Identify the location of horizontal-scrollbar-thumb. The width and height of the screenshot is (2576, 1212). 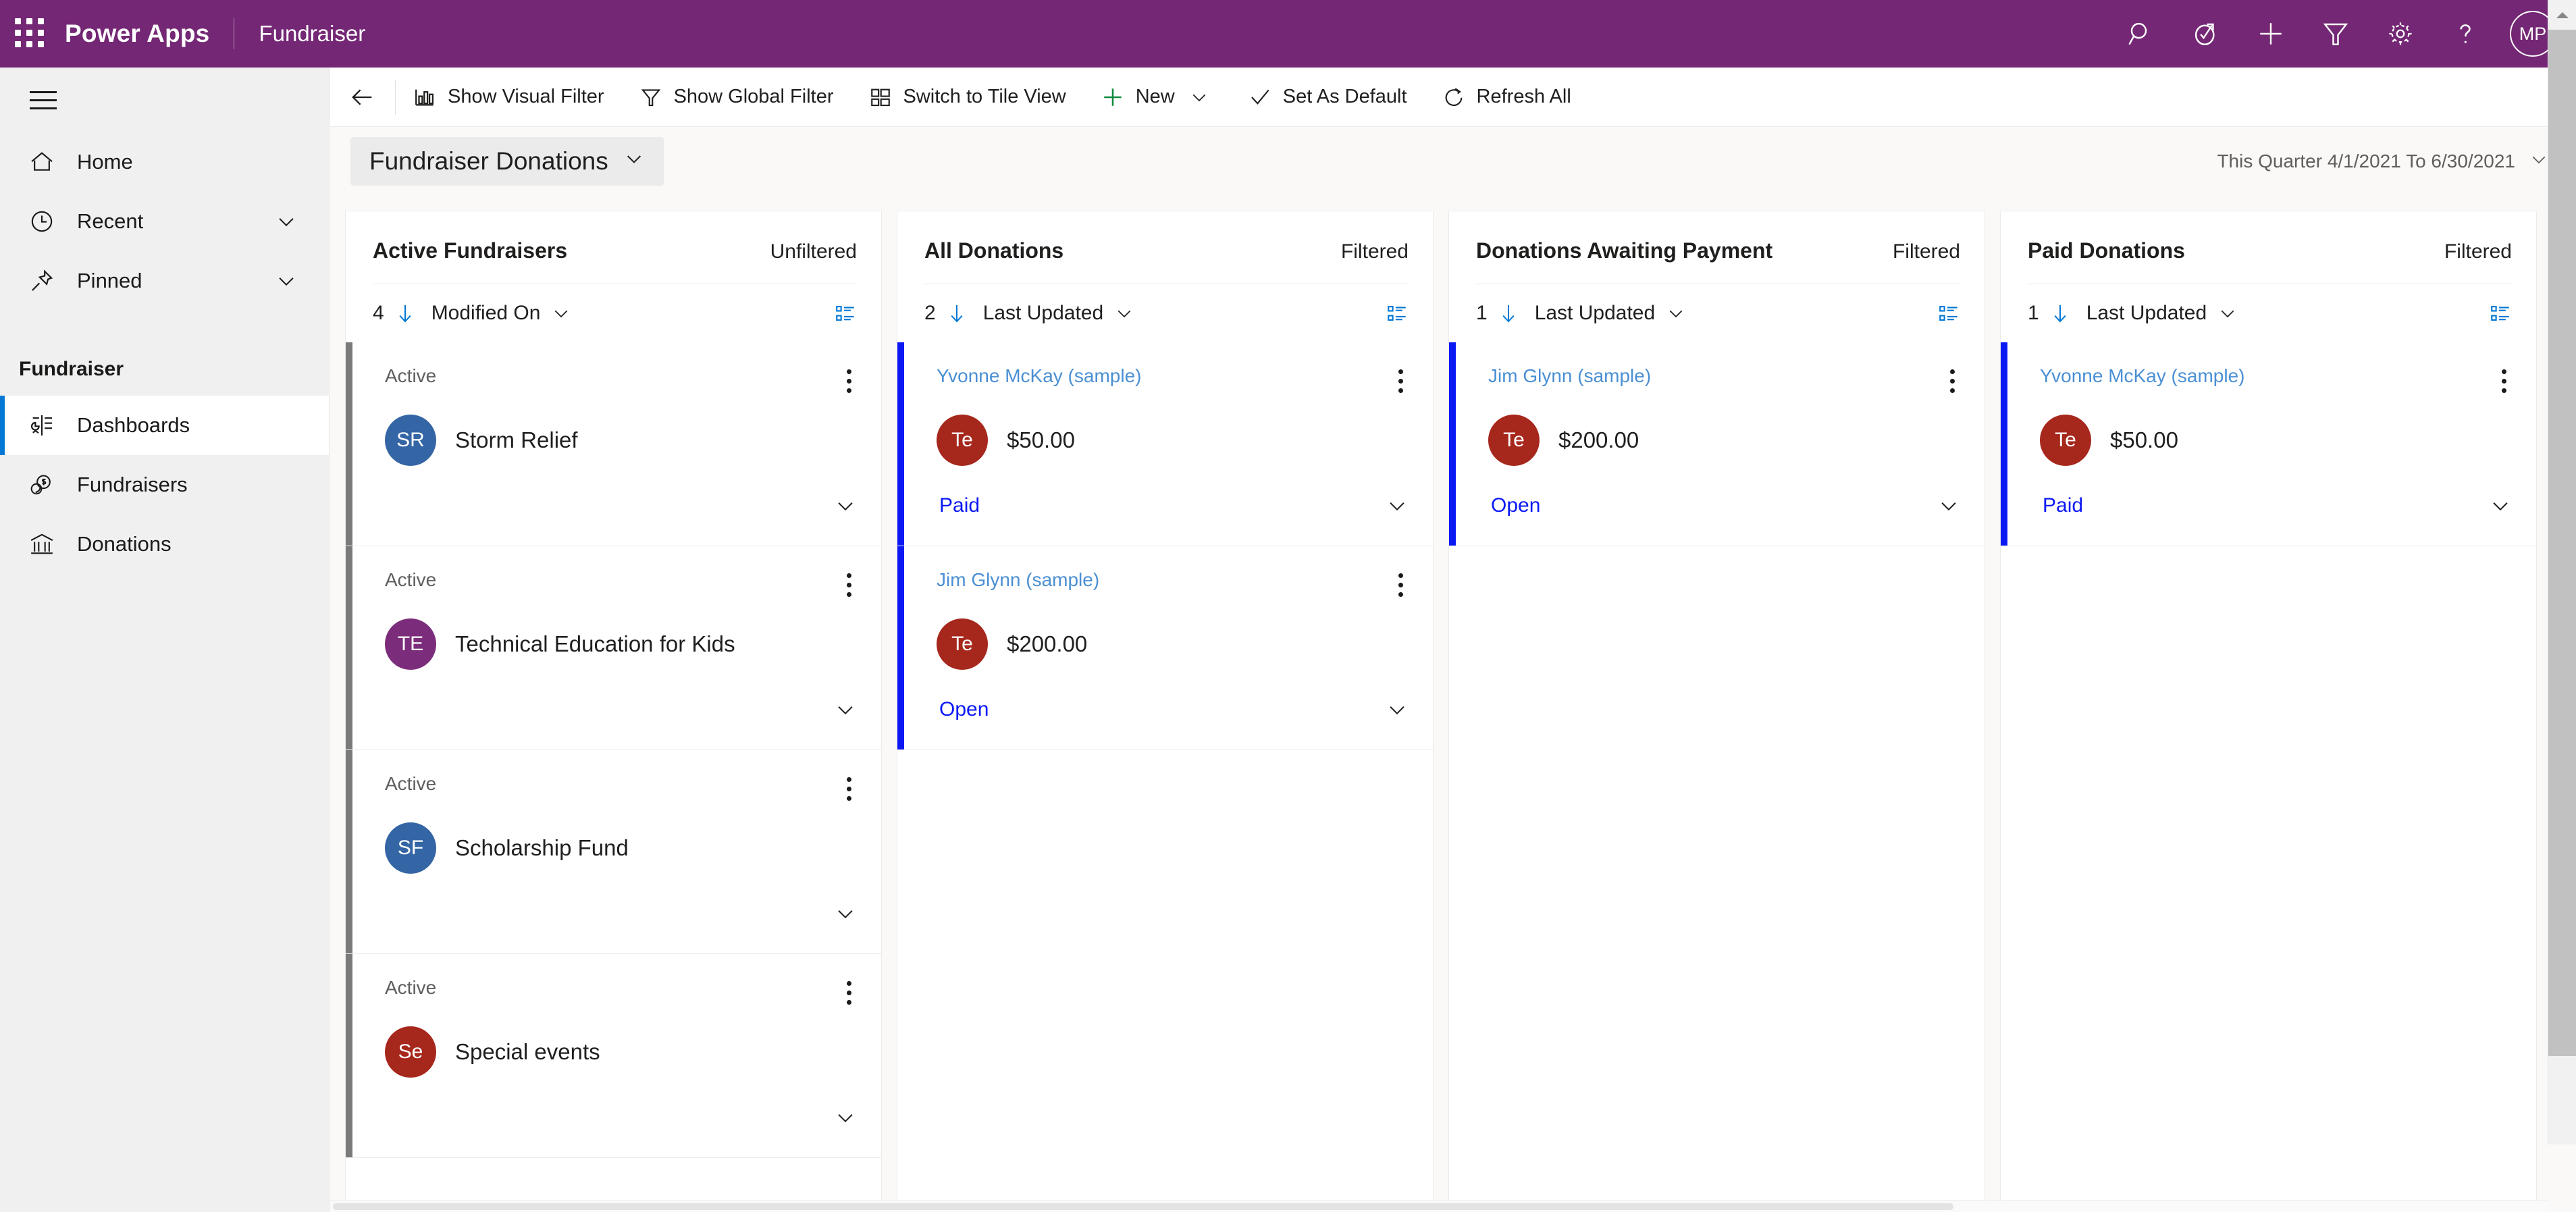
(1143, 1206).